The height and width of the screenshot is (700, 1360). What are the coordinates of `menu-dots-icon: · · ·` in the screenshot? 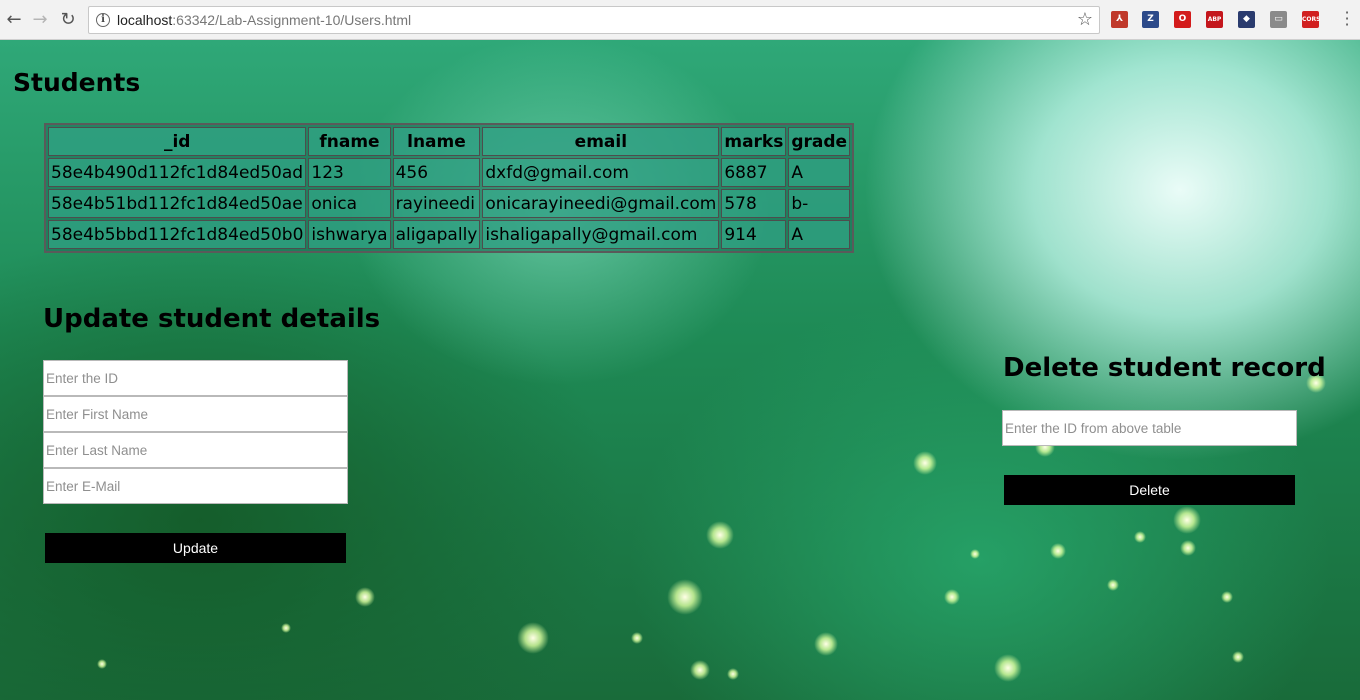 It's located at (1347, 19).